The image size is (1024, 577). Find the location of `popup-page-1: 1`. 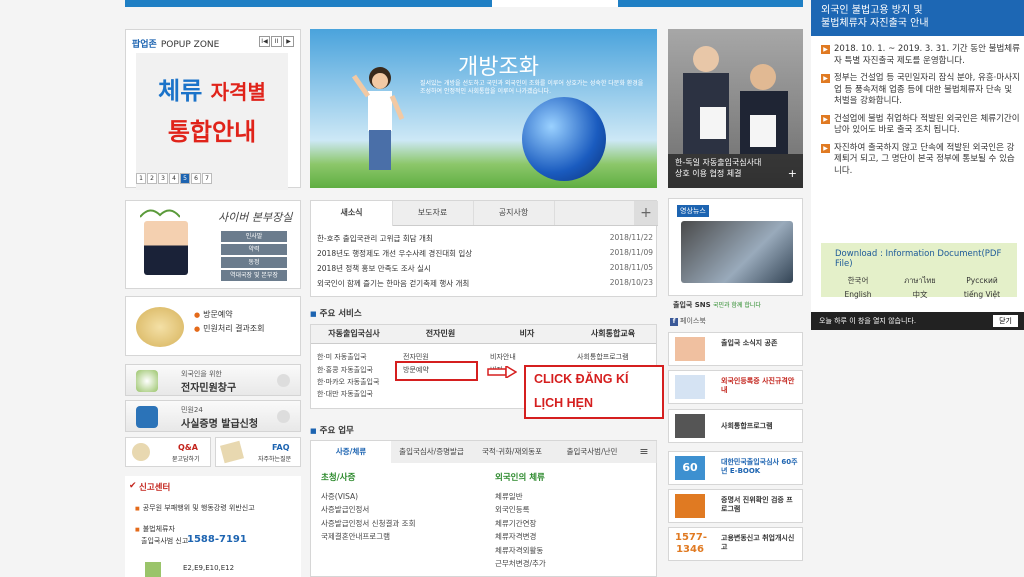

popup-page-1: 1 is located at coordinates (141, 178).